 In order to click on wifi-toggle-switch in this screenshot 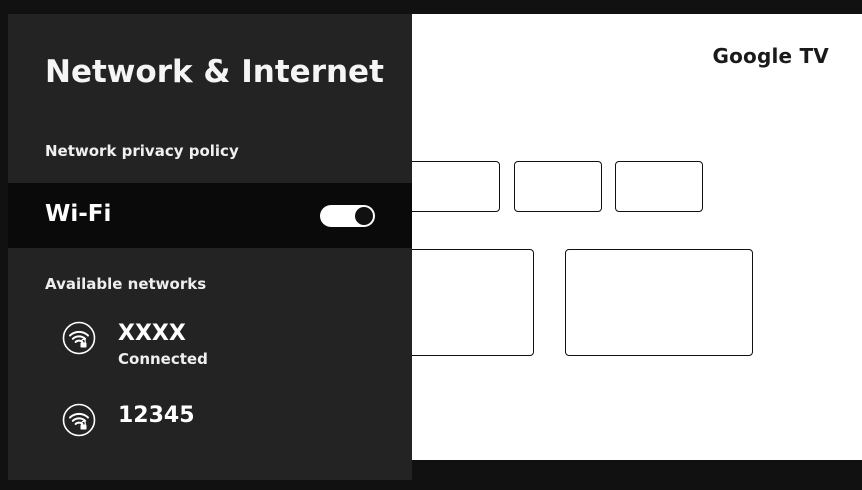, I will do `click(347, 216)`.